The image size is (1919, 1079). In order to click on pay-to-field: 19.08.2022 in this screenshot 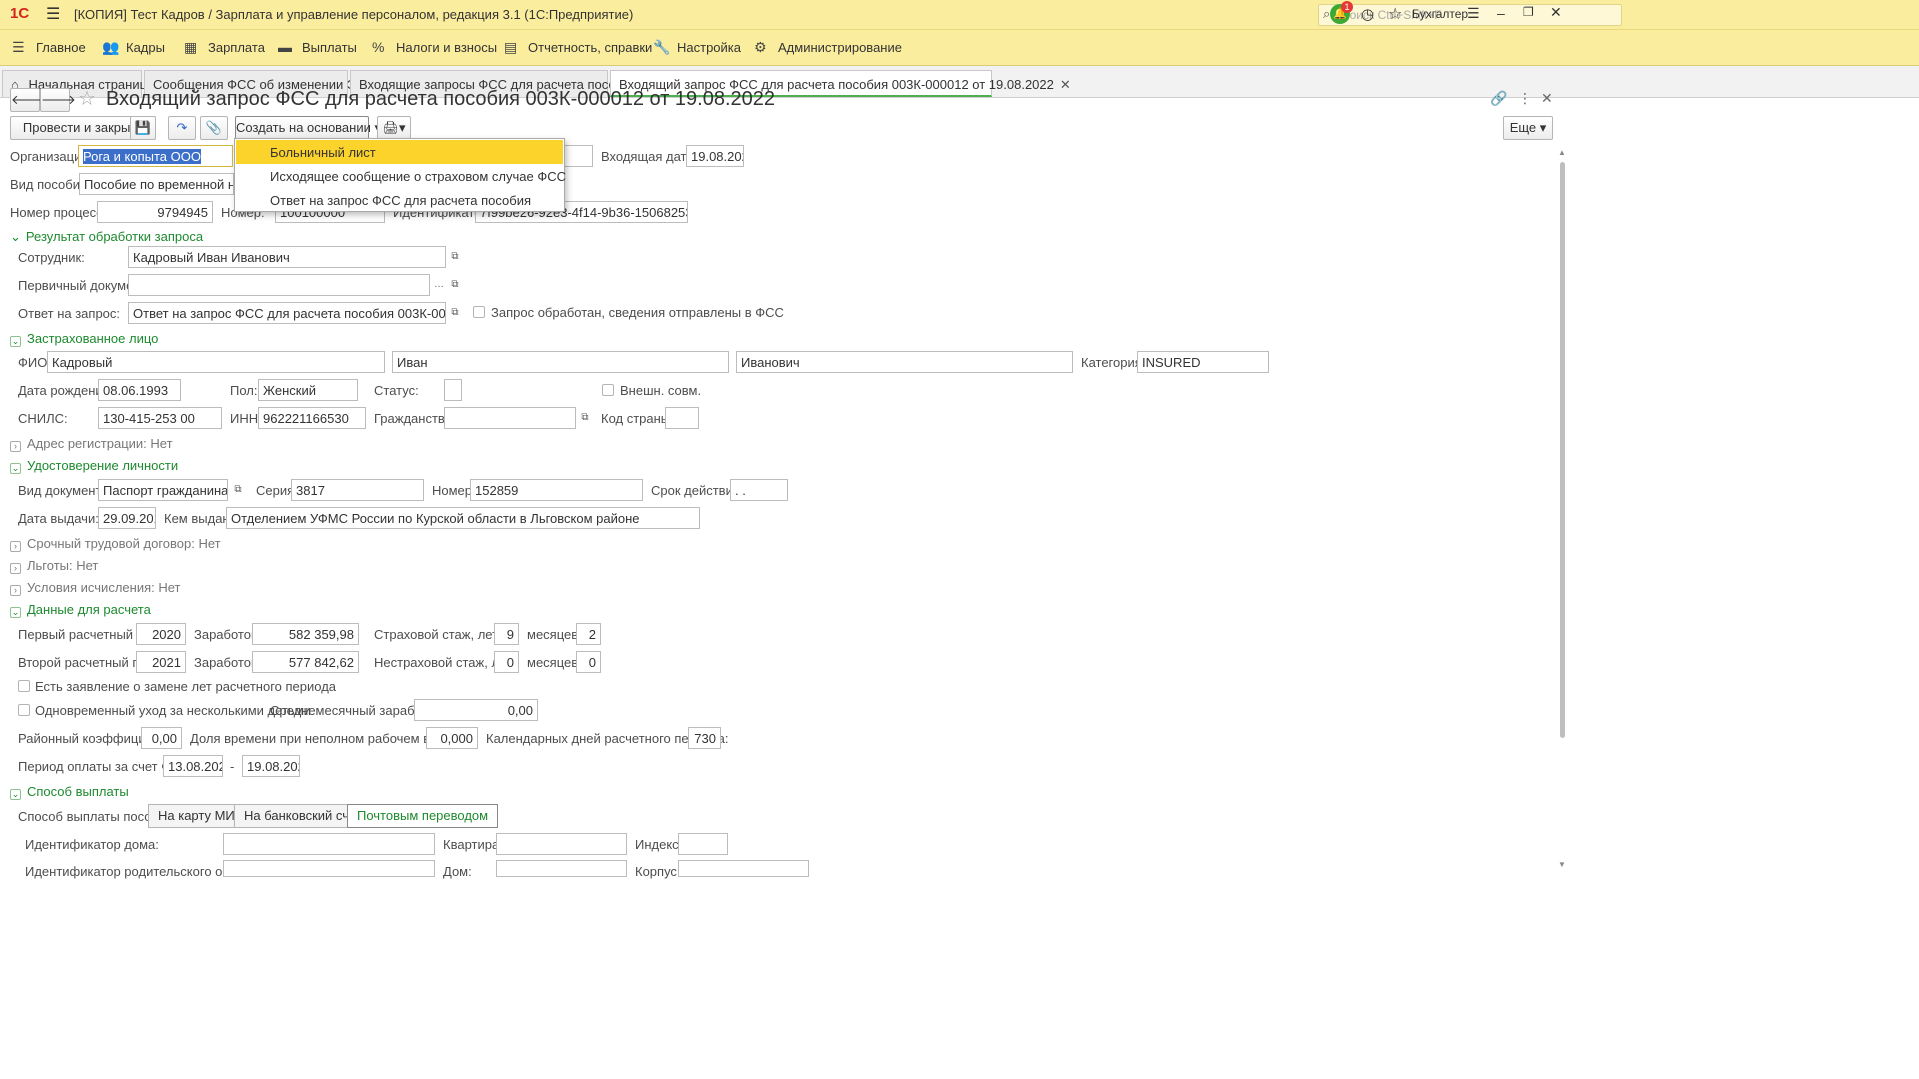, I will do `click(271, 766)`.